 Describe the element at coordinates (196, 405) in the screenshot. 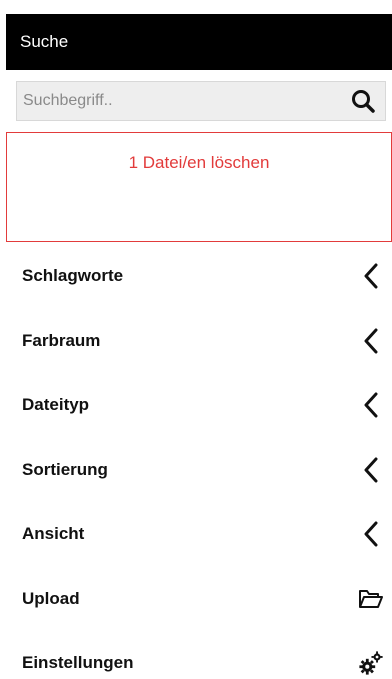

I see `menu-item-dateityp: Dateityp` at that location.